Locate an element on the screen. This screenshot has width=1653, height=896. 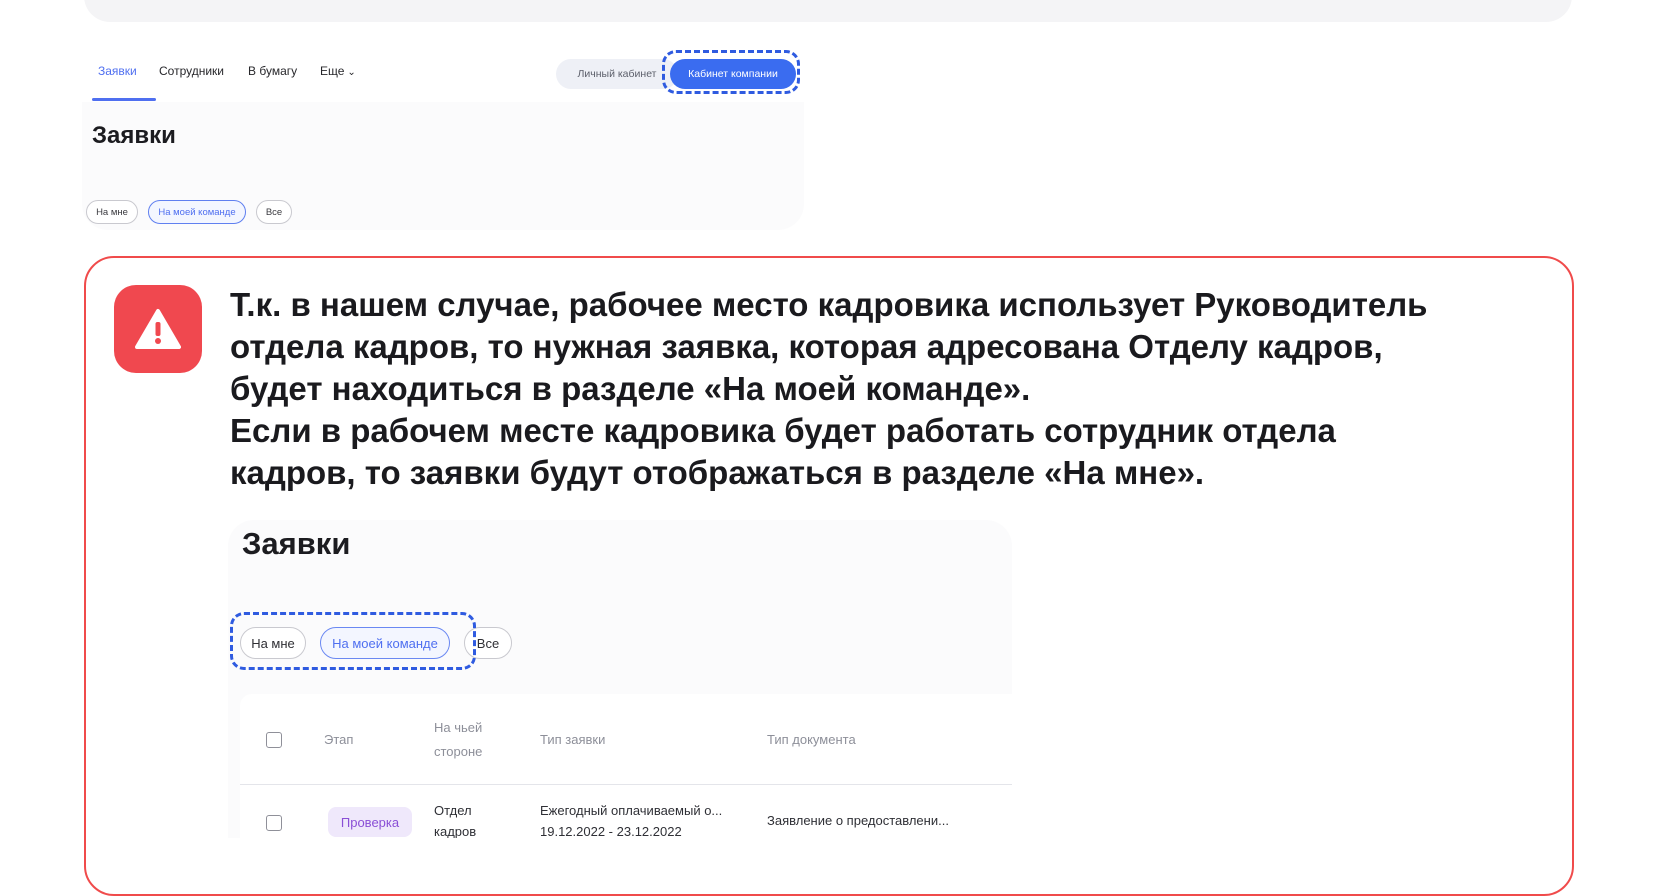
personal-cabinet-button: Личный кабинет is located at coordinates (617, 74).